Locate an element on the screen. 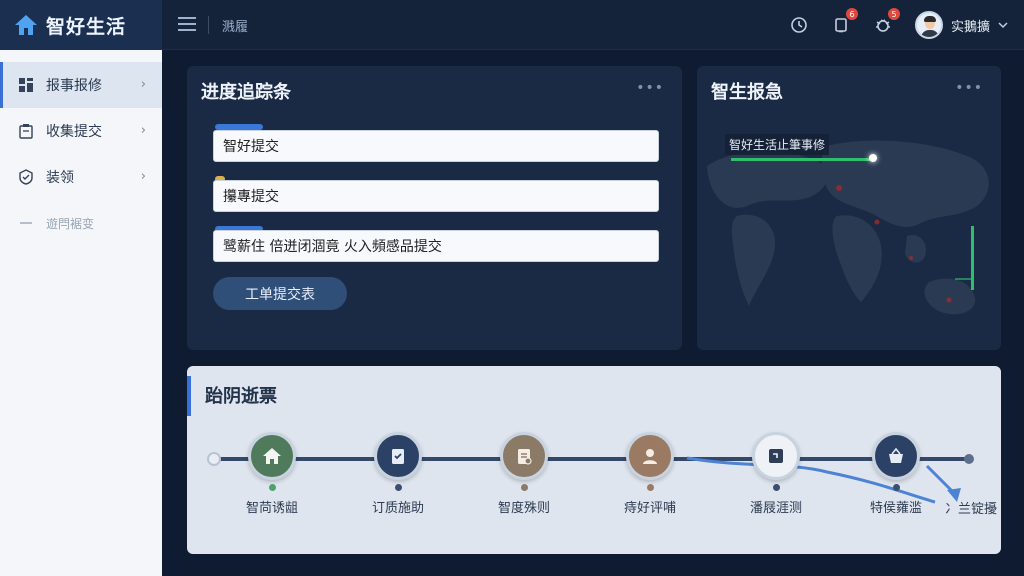 This screenshot has height=576, width=1024. sidebar-item-settings: 遊閂裾变 is located at coordinates (81, 223).